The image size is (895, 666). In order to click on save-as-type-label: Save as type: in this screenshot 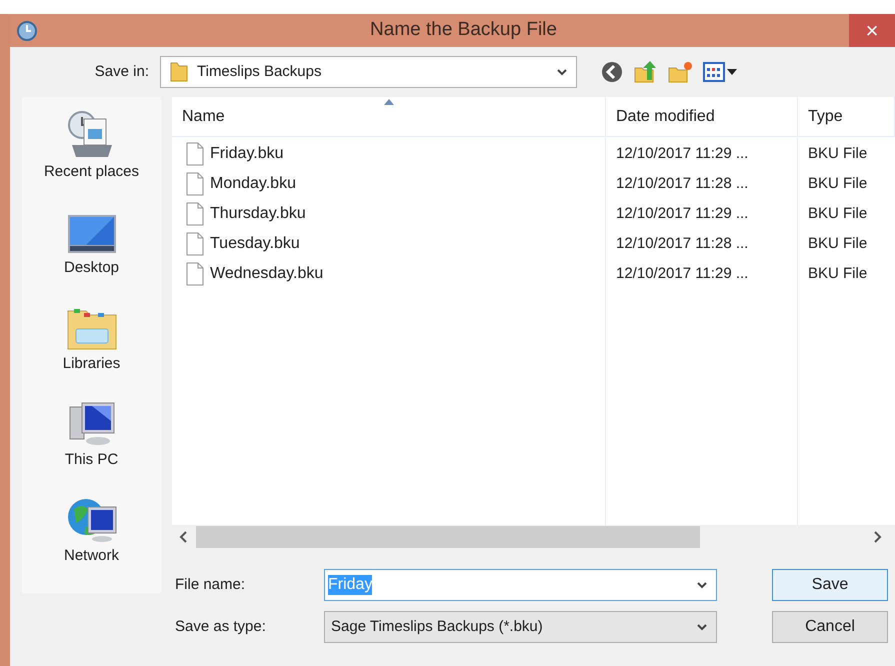, I will do `click(220, 626)`.